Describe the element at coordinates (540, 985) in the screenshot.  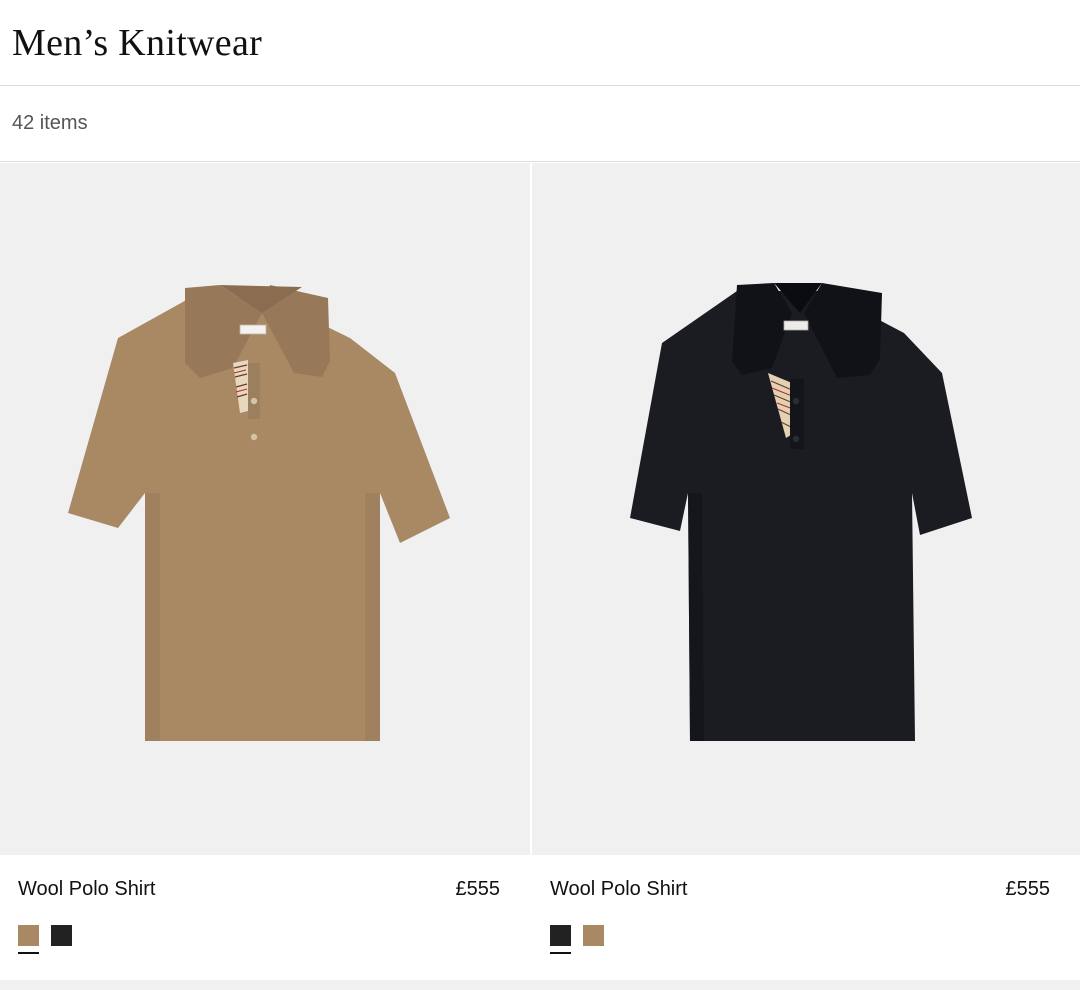
I see `next-row-edge` at that location.